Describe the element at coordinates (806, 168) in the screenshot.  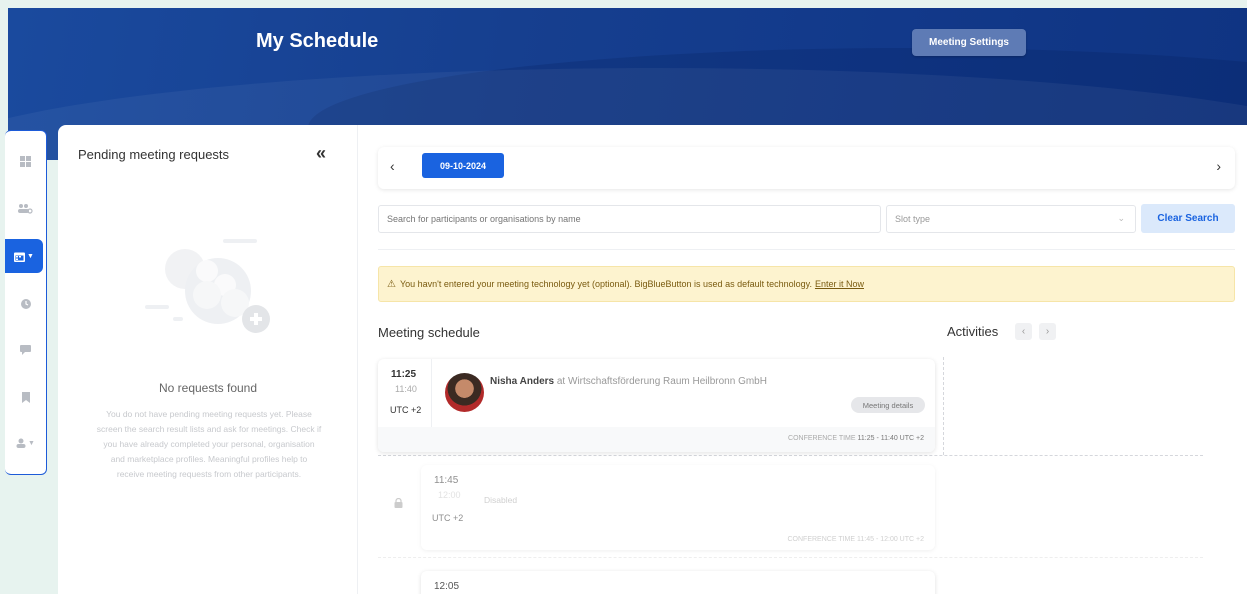
I see `date-navigator: ‹ 09-10-2024 ›` at that location.